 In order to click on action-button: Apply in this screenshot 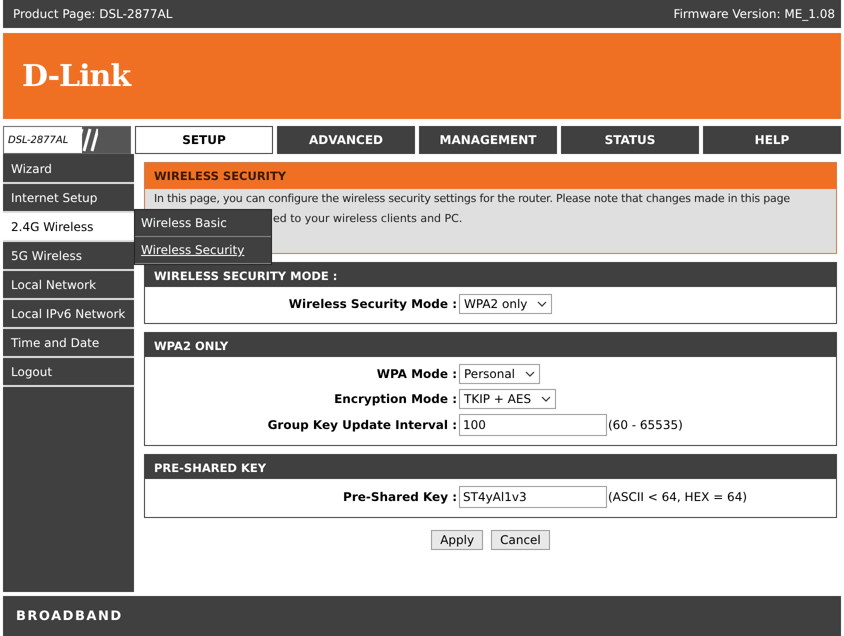, I will do `click(457, 540)`.